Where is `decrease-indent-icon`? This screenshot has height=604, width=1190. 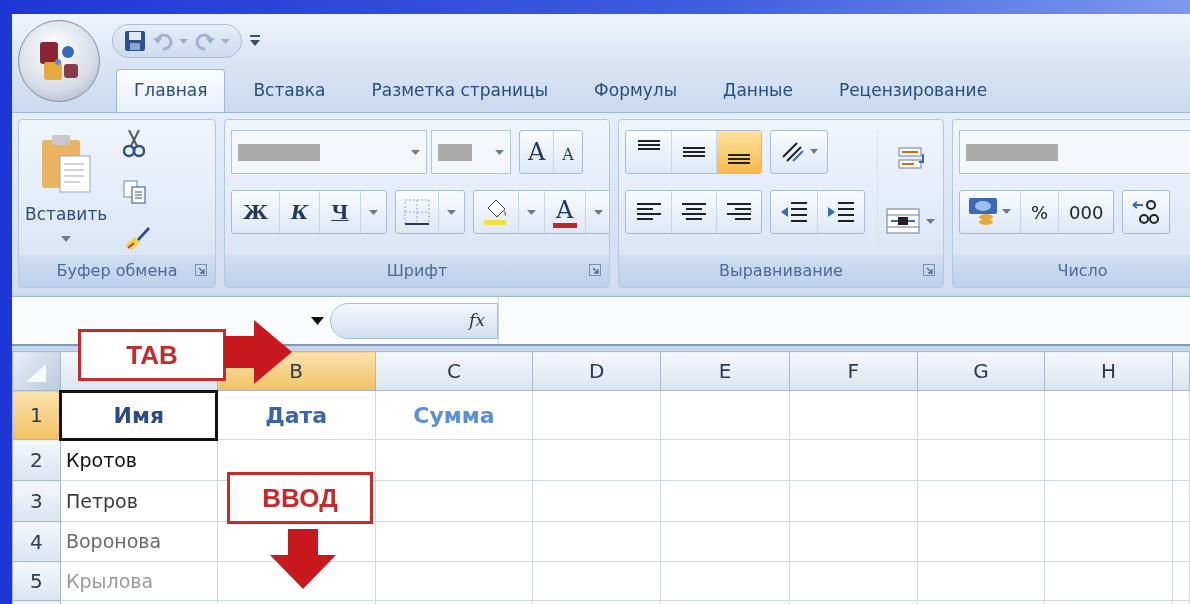
decrease-indent-icon is located at coordinates (794, 212).